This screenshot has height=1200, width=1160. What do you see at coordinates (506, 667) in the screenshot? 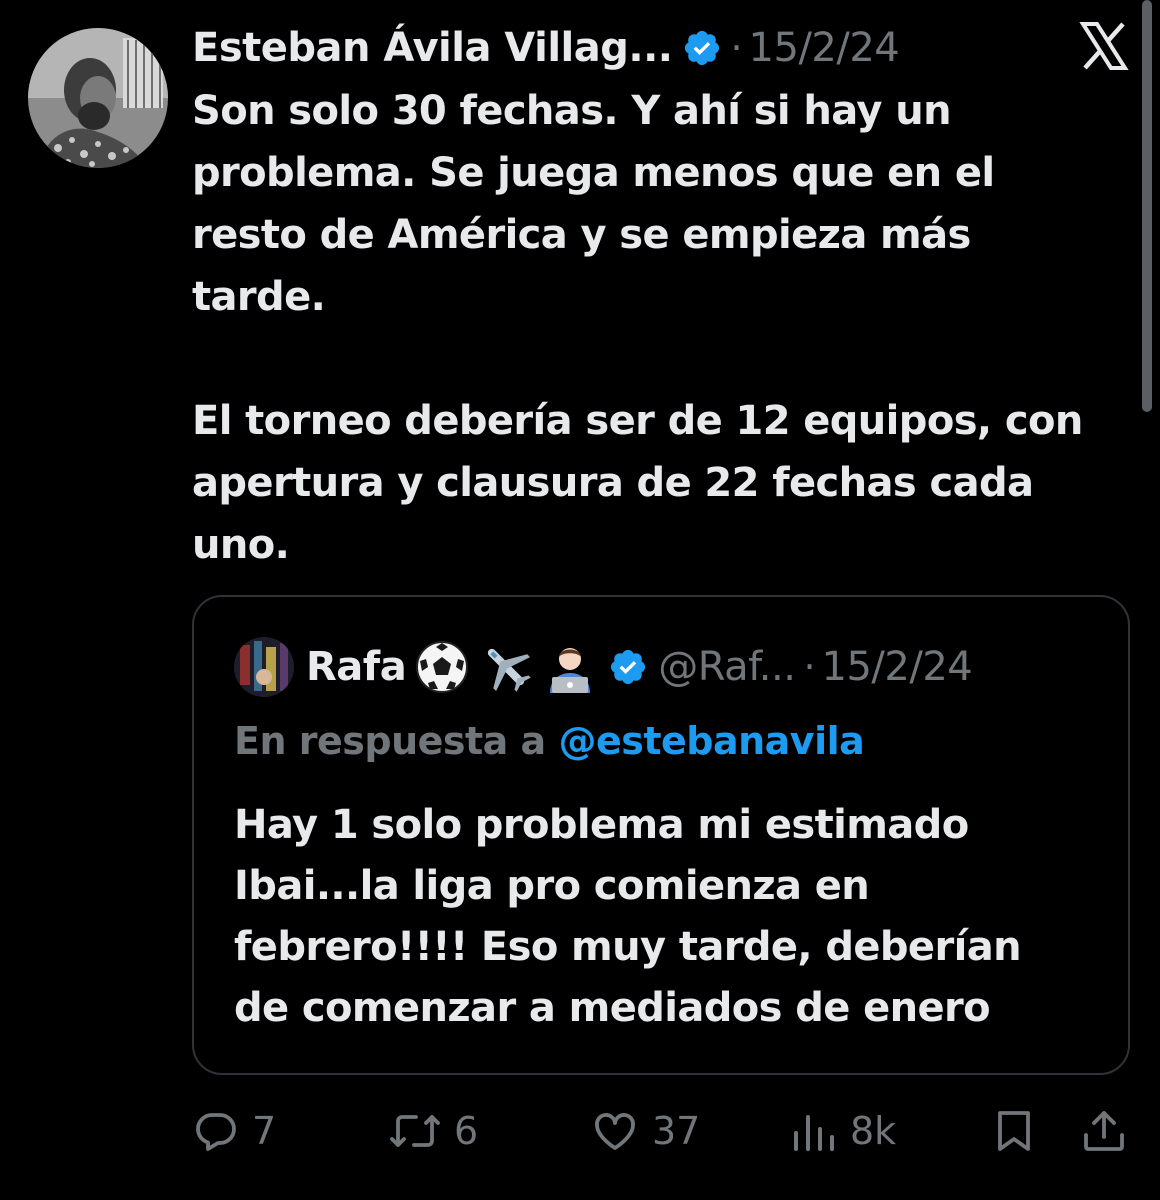
I see `airplane-icon` at bounding box center [506, 667].